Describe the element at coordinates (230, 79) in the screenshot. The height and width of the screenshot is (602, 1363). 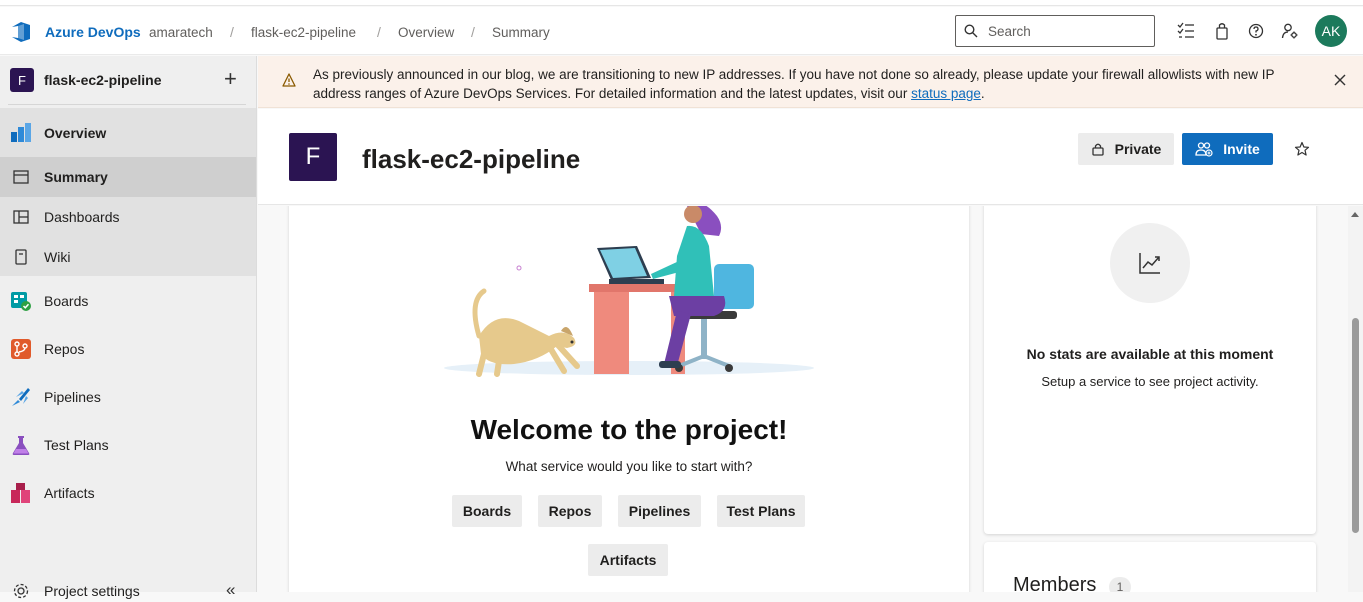
I see `add-new-button: +` at that location.